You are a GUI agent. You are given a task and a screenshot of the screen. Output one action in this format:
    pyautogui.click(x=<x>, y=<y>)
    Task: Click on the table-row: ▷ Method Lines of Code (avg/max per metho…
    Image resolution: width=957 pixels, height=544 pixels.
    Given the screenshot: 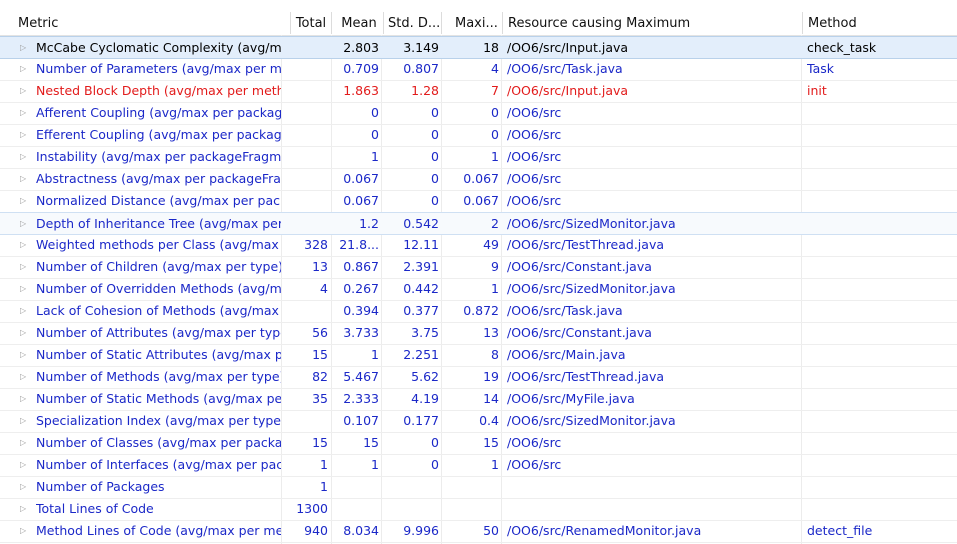 What is the action you would take?
    pyautogui.click(x=478, y=531)
    